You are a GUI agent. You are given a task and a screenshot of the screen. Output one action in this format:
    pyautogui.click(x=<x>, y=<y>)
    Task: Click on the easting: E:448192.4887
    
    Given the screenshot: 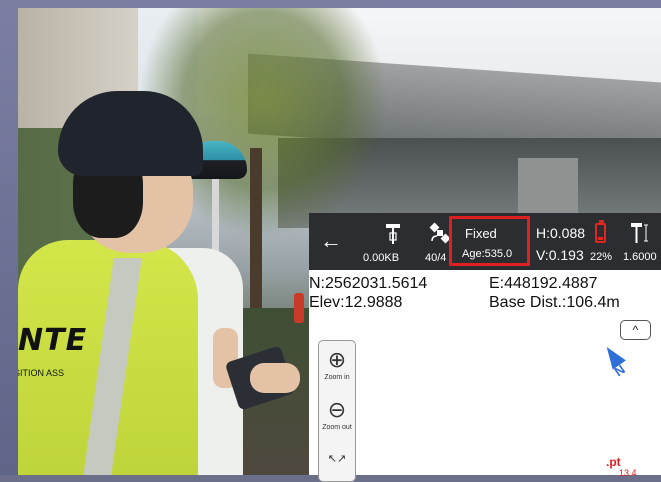 What is the action you would take?
    pyautogui.click(x=543, y=283)
    